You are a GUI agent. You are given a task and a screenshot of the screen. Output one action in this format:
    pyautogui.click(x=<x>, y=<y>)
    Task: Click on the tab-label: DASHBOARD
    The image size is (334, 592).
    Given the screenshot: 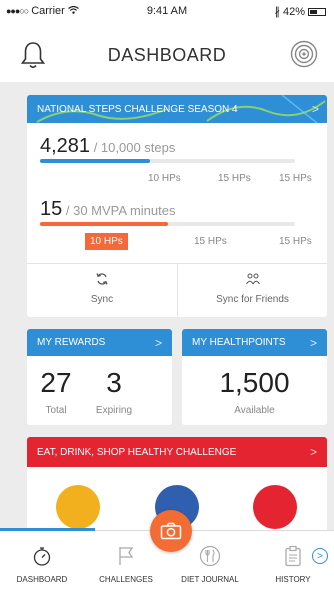 What is the action you would take?
    pyautogui.click(x=42, y=579)
    